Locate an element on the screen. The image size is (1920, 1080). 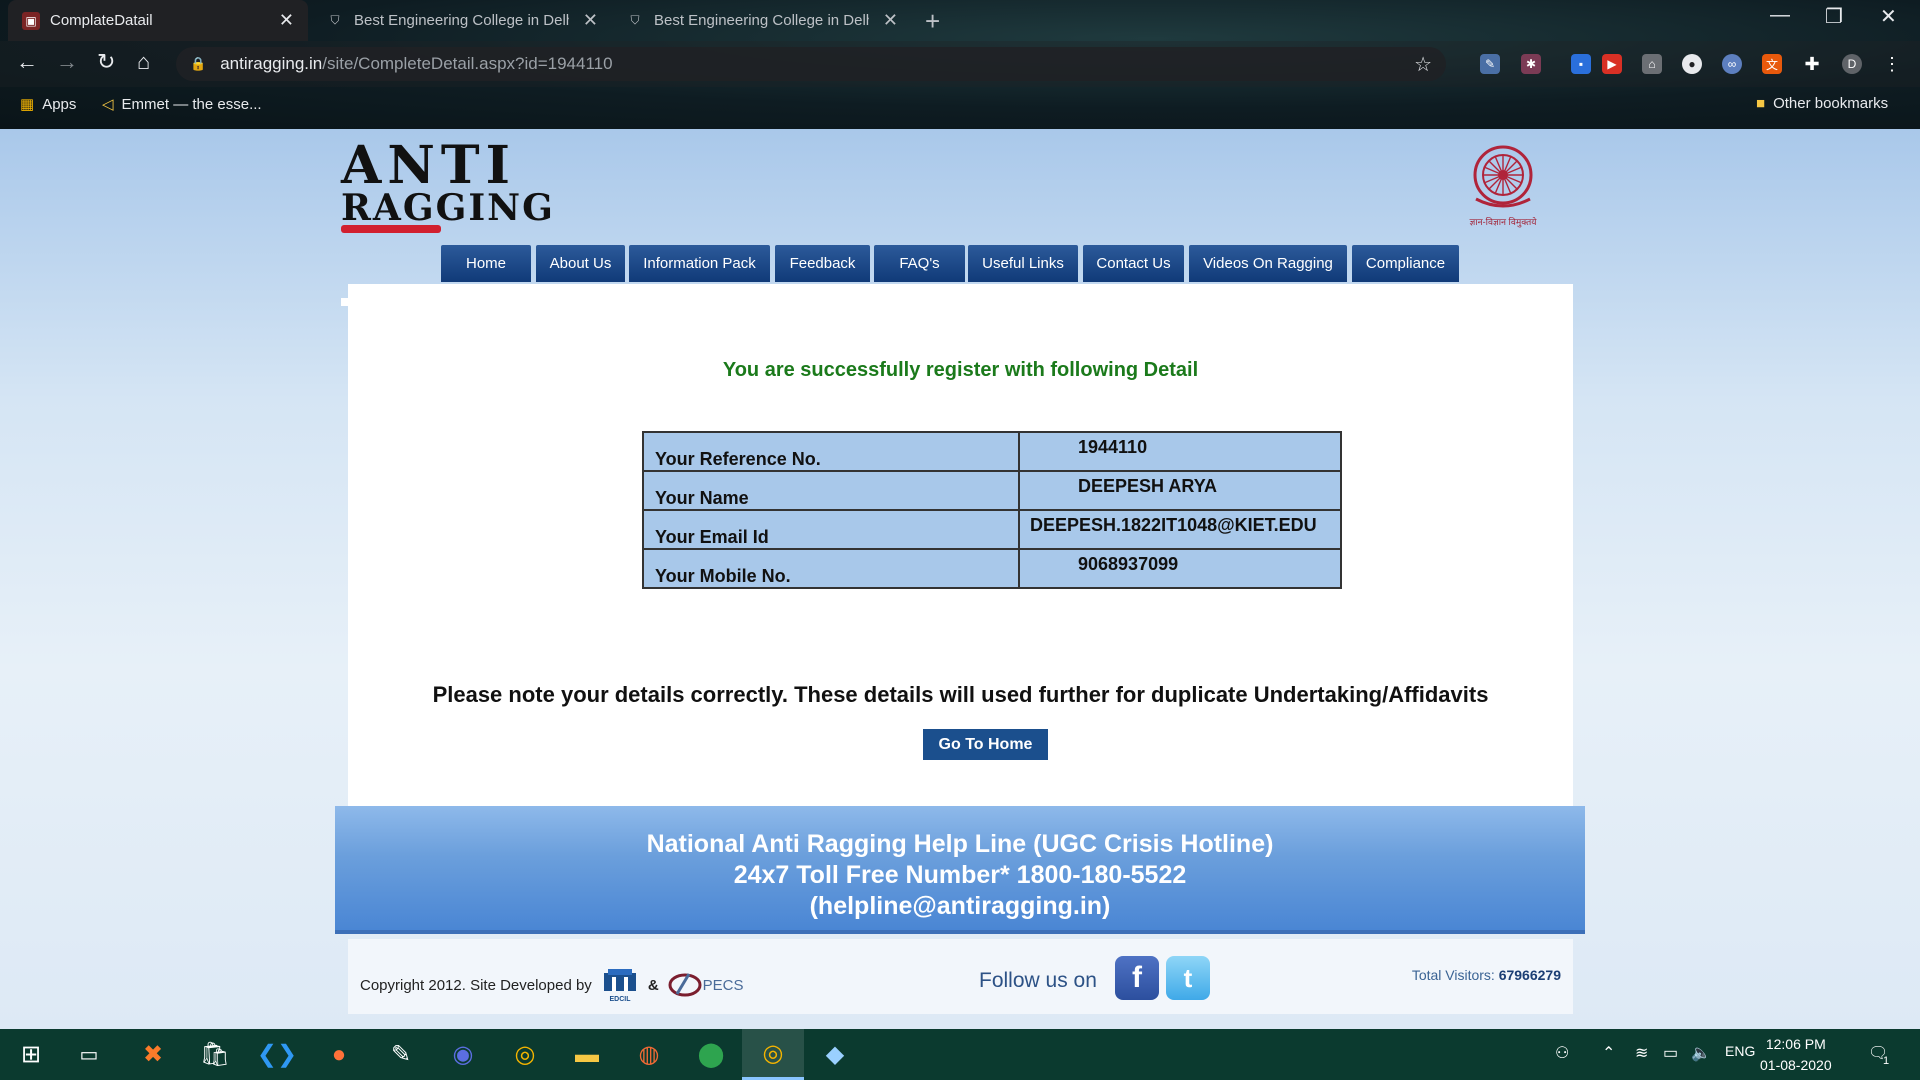
pen-extension-icon: ✎ is located at coordinates (1490, 64).